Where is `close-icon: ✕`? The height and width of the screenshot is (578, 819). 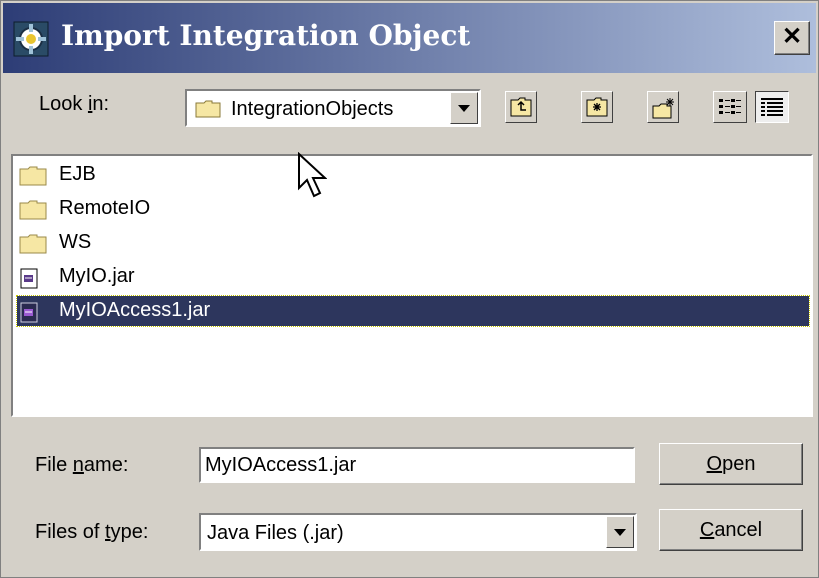
close-icon: ✕ is located at coordinates (792, 36).